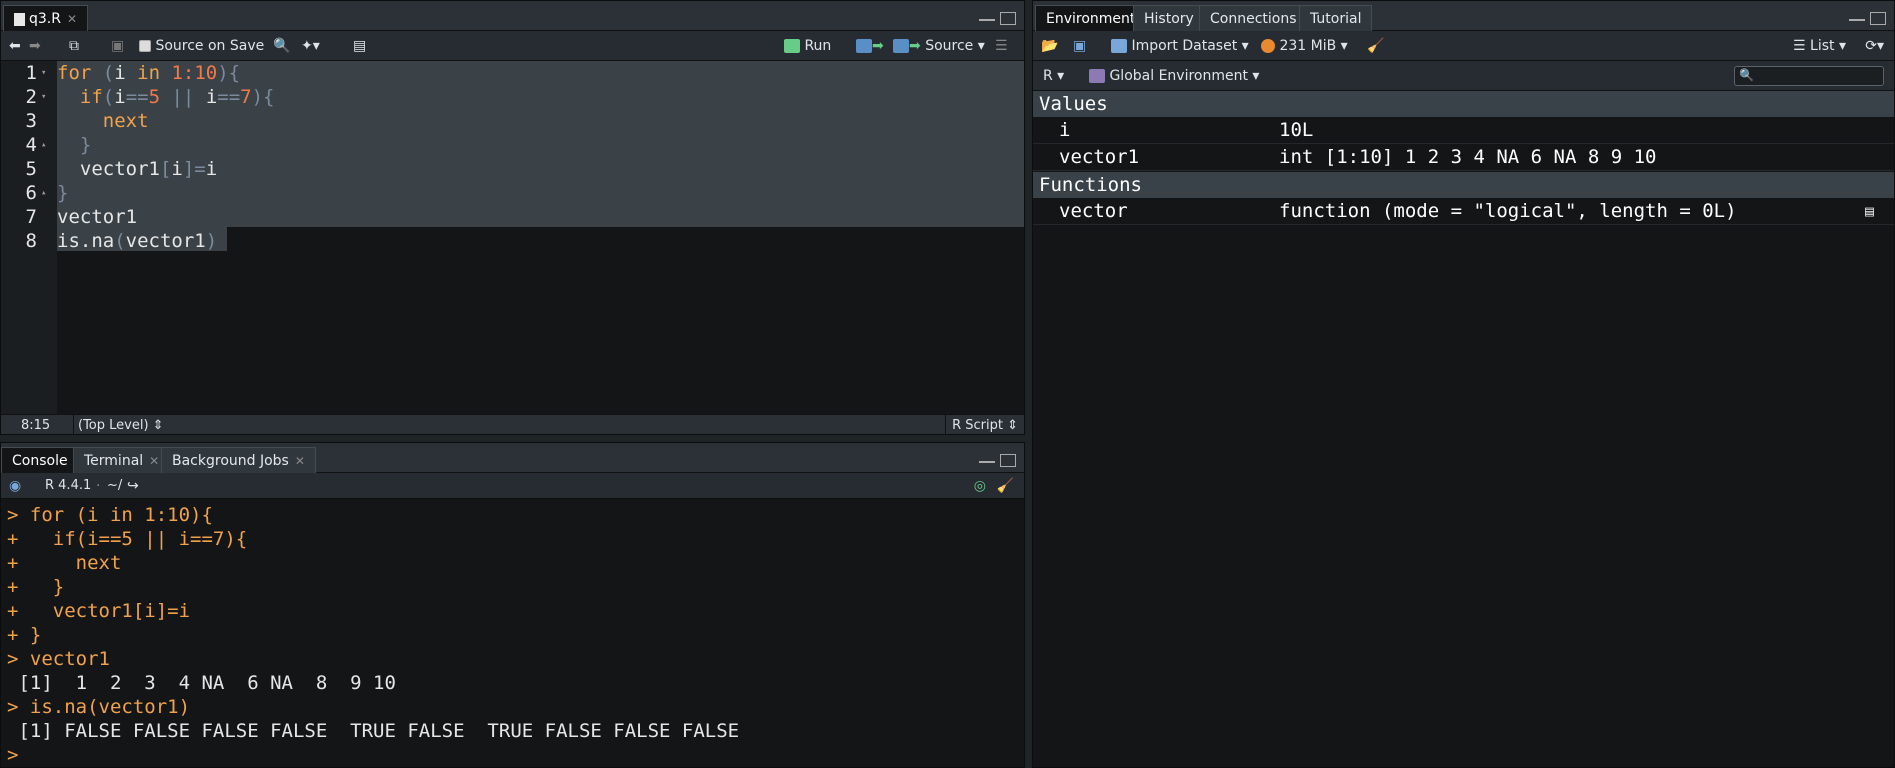 The height and width of the screenshot is (768, 1895). Describe the element at coordinates (512, 424) in the screenshot. I see `editor-statusbar: 8:15 (Top Level) ⇕ R Script ⇕` at that location.